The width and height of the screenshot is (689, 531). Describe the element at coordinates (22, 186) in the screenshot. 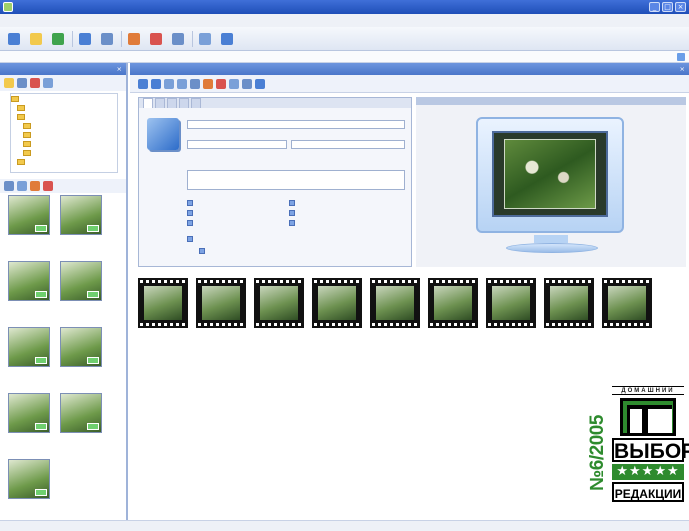

I see `sort-icon` at that location.